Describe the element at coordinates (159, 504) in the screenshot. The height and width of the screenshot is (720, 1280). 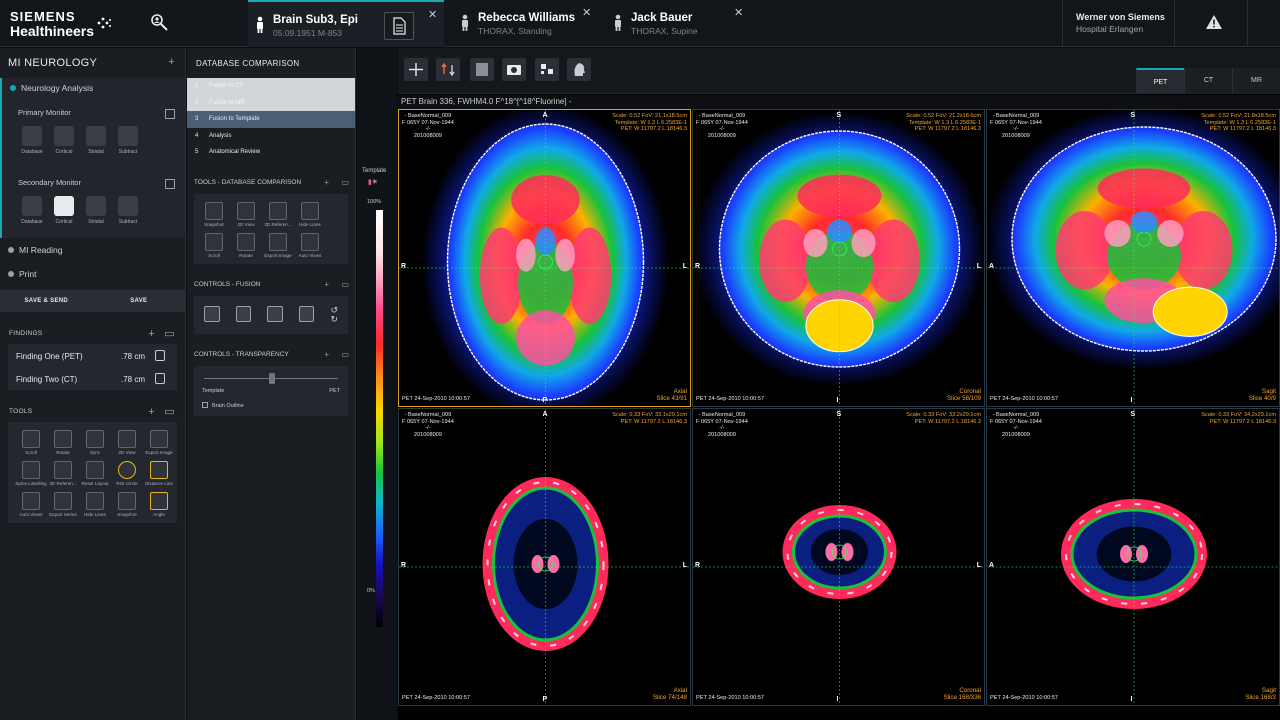
I see `tool-angle: Angle` at that location.